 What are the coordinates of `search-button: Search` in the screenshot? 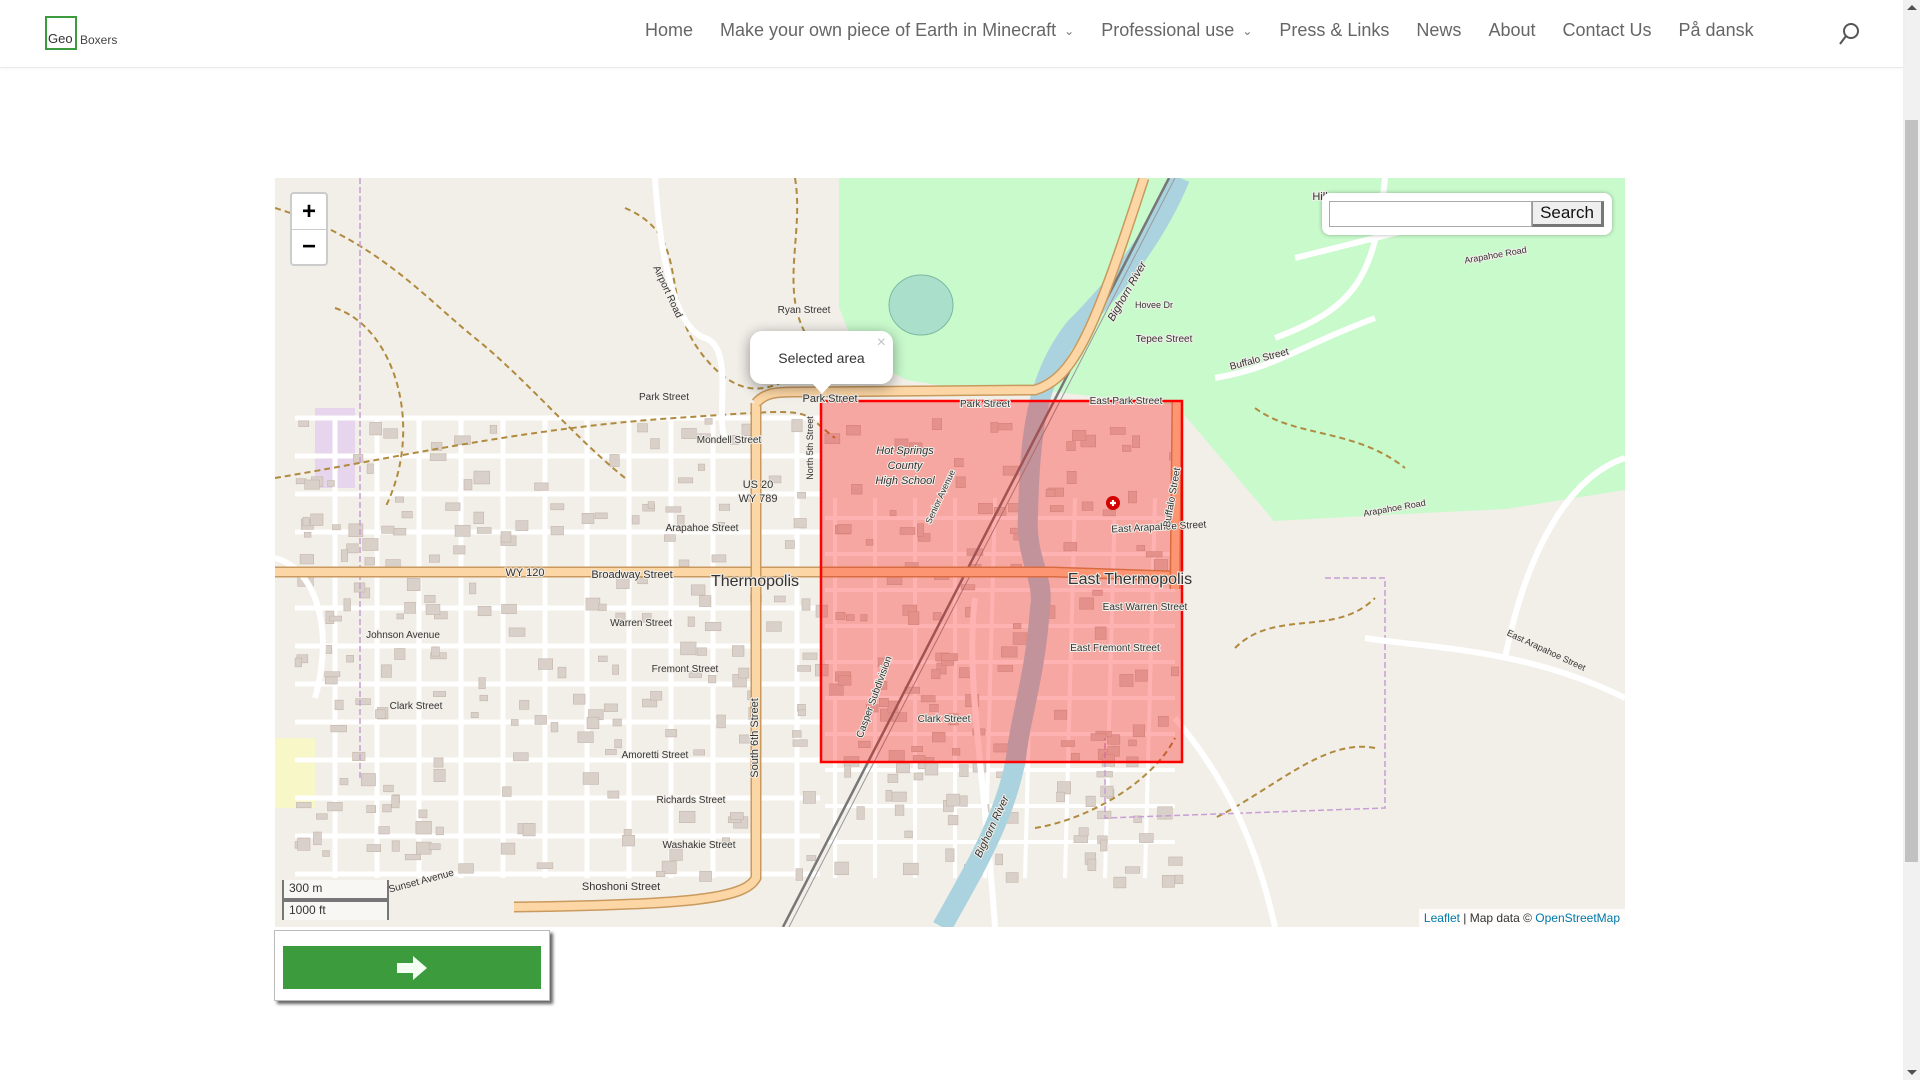 It's located at (1568, 214).